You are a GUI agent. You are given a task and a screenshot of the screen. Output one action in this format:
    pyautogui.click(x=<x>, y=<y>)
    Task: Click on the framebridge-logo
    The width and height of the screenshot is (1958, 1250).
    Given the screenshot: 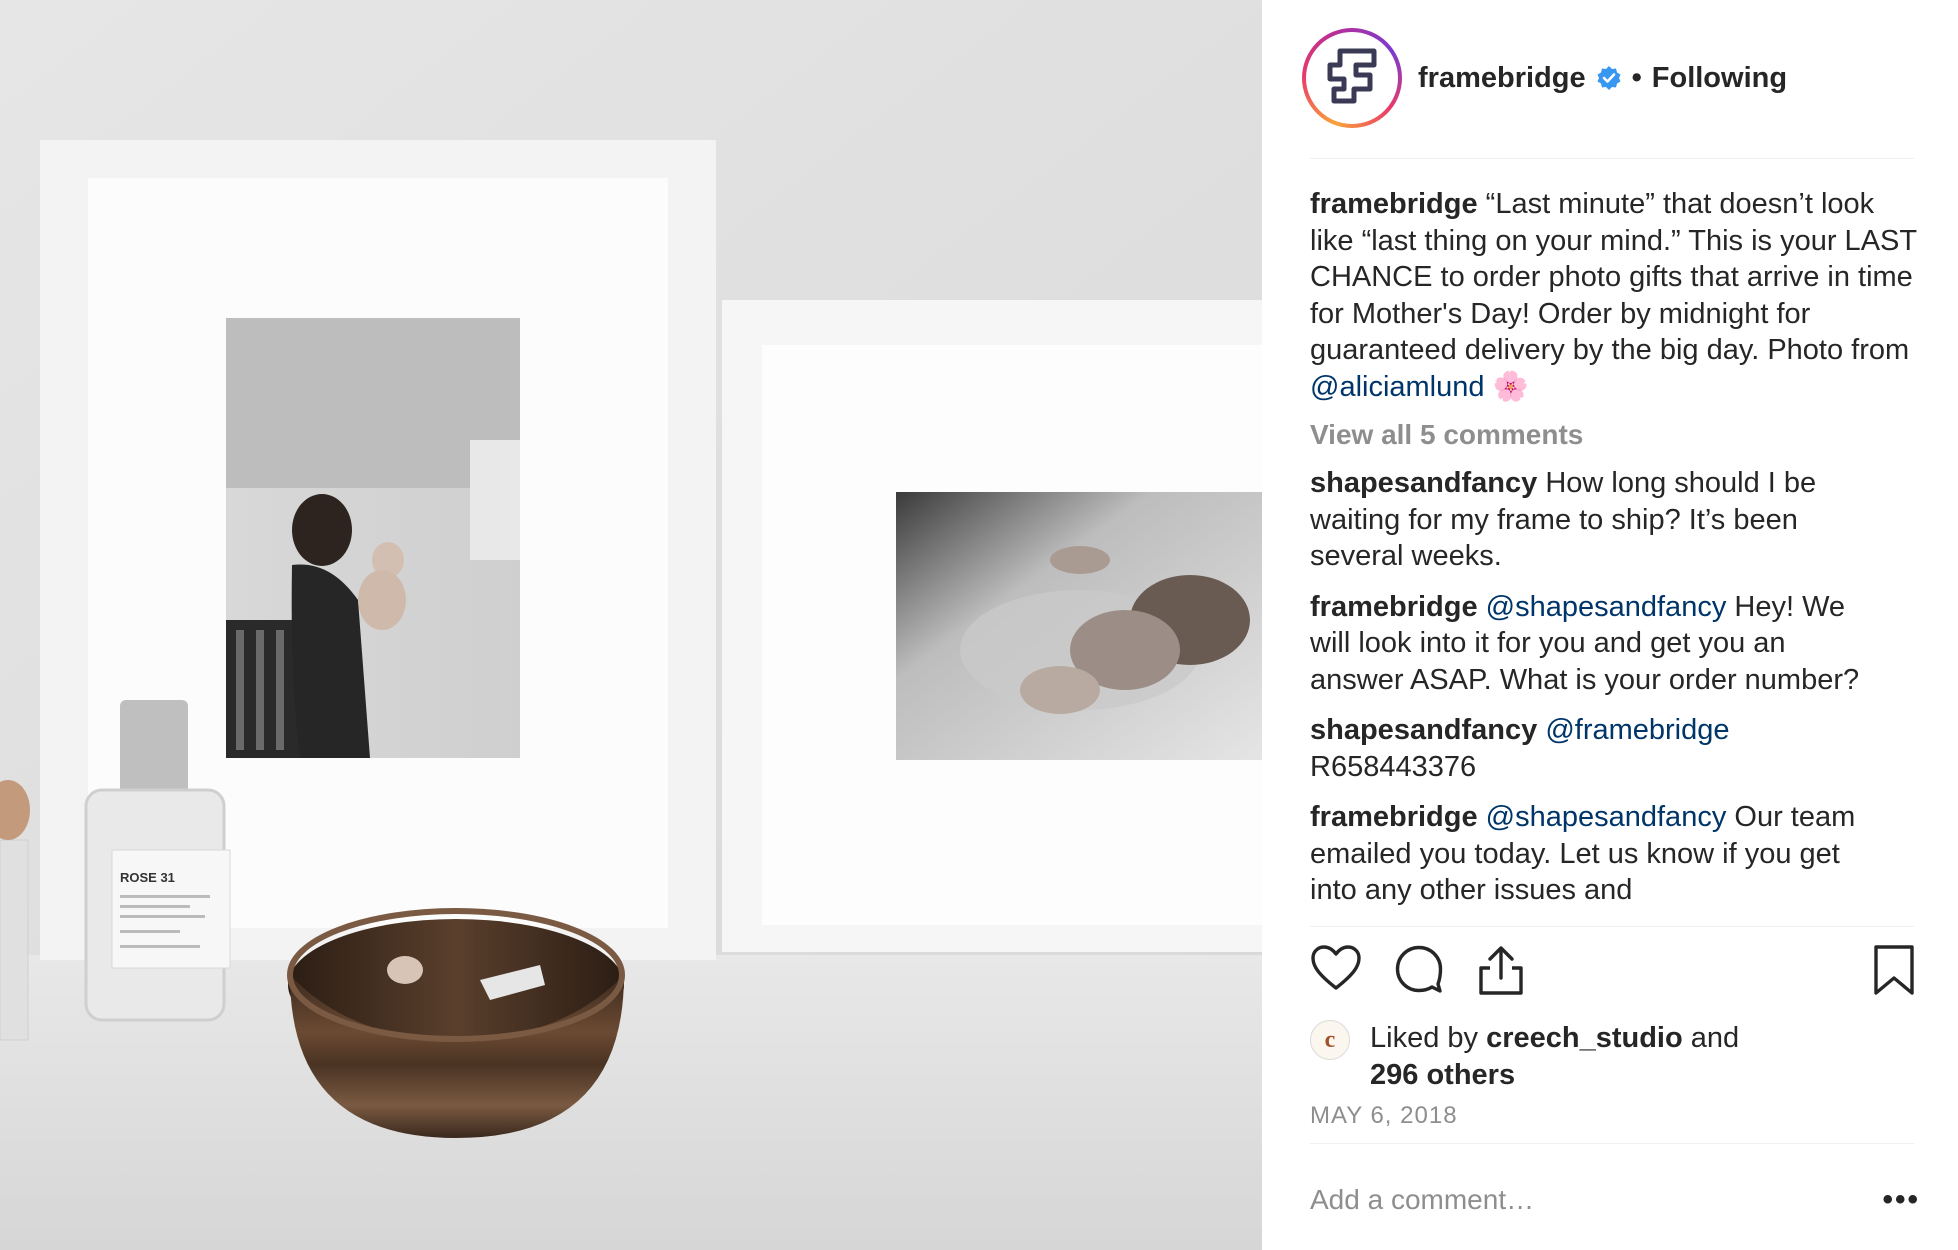 What is the action you would take?
    pyautogui.click(x=1352, y=78)
    